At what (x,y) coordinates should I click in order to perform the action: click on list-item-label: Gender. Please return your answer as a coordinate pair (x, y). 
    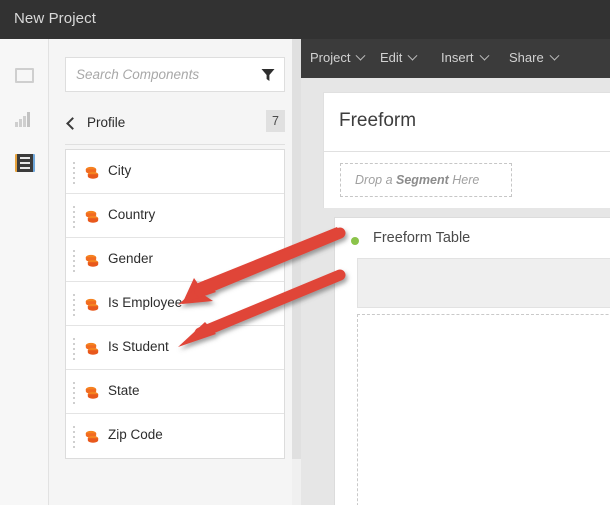
    Looking at the image, I should click on (131, 258).